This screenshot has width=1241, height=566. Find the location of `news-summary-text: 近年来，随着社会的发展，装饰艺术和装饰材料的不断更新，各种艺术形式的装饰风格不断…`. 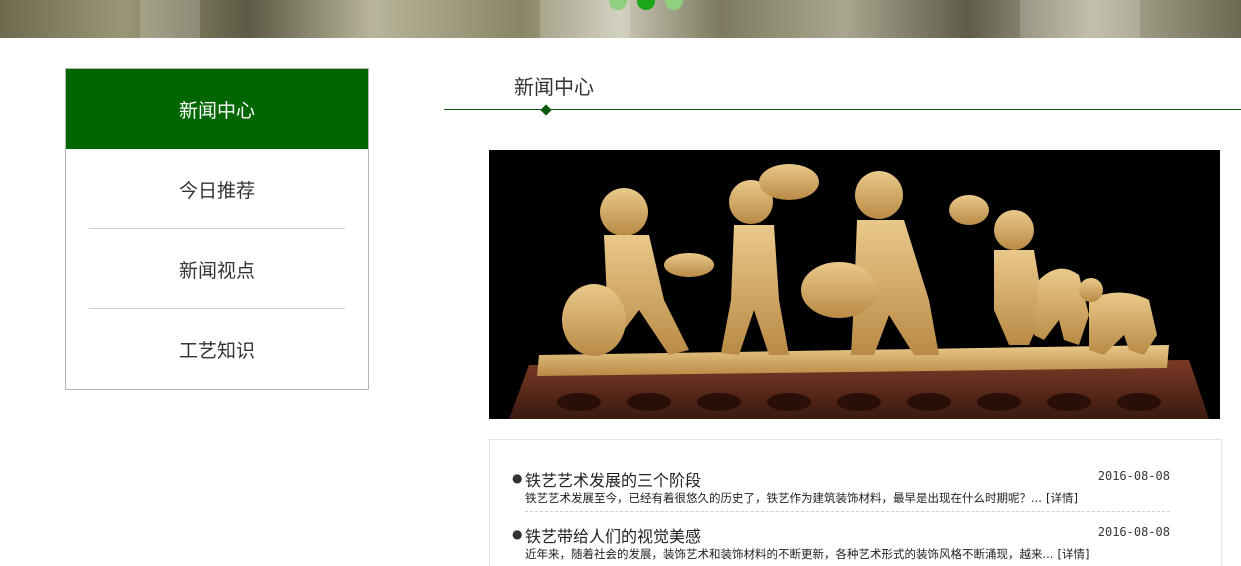

news-summary-text: 近年来，随着社会的发展，装饰艺术和装饰材料的不断更新，各种艺术形式的装饰风格不断… is located at coordinates (789, 554).